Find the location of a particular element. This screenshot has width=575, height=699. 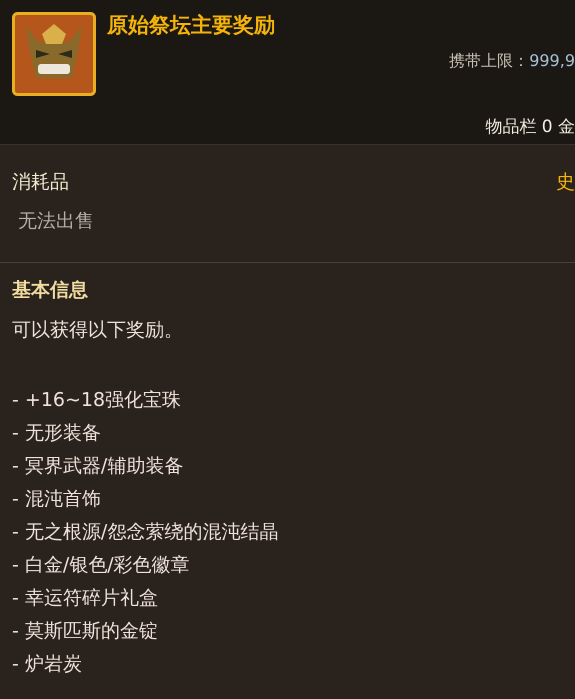

item-title: 原始祭坛主要奖励 is located at coordinates (191, 25).